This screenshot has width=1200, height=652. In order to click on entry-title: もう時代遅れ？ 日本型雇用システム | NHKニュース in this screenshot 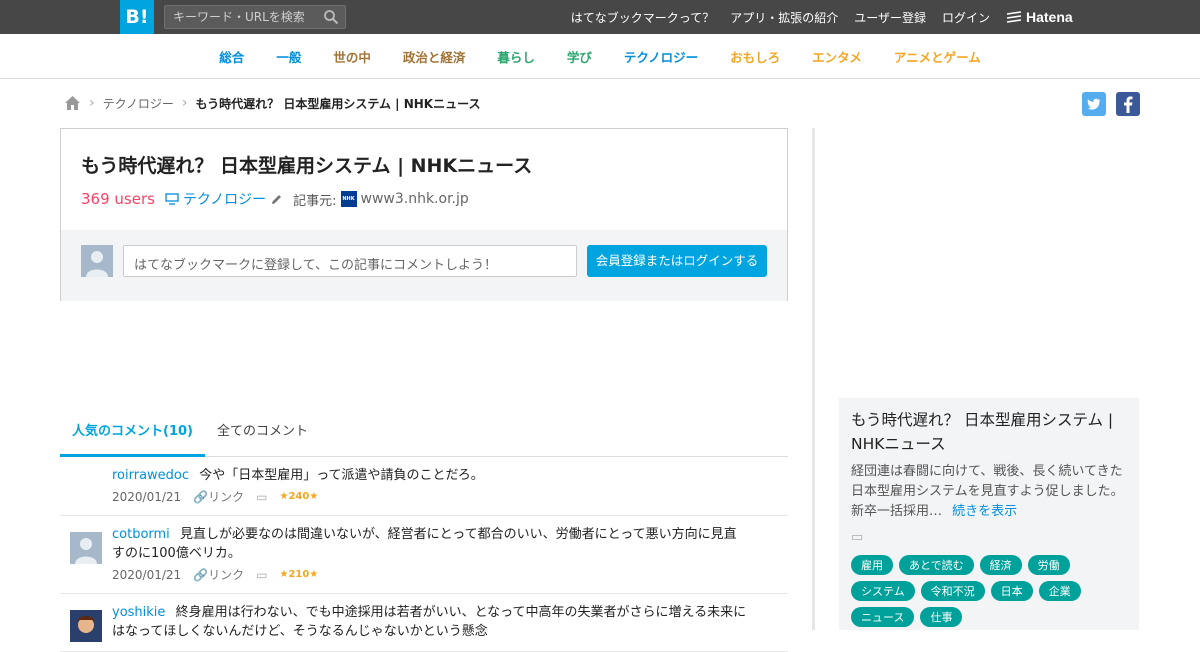, I will do `click(306, 164)`.